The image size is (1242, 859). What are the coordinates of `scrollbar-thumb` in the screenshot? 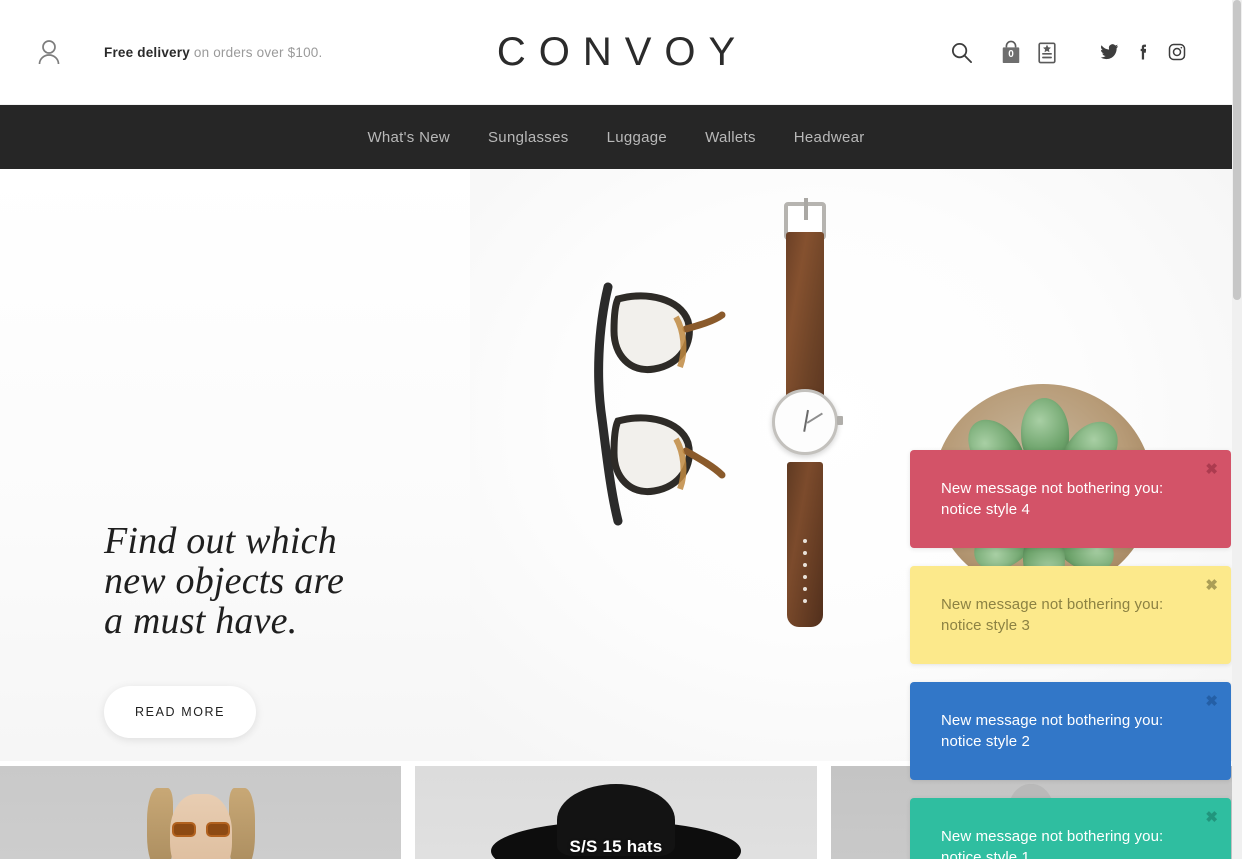 It's located at (1237, 150).